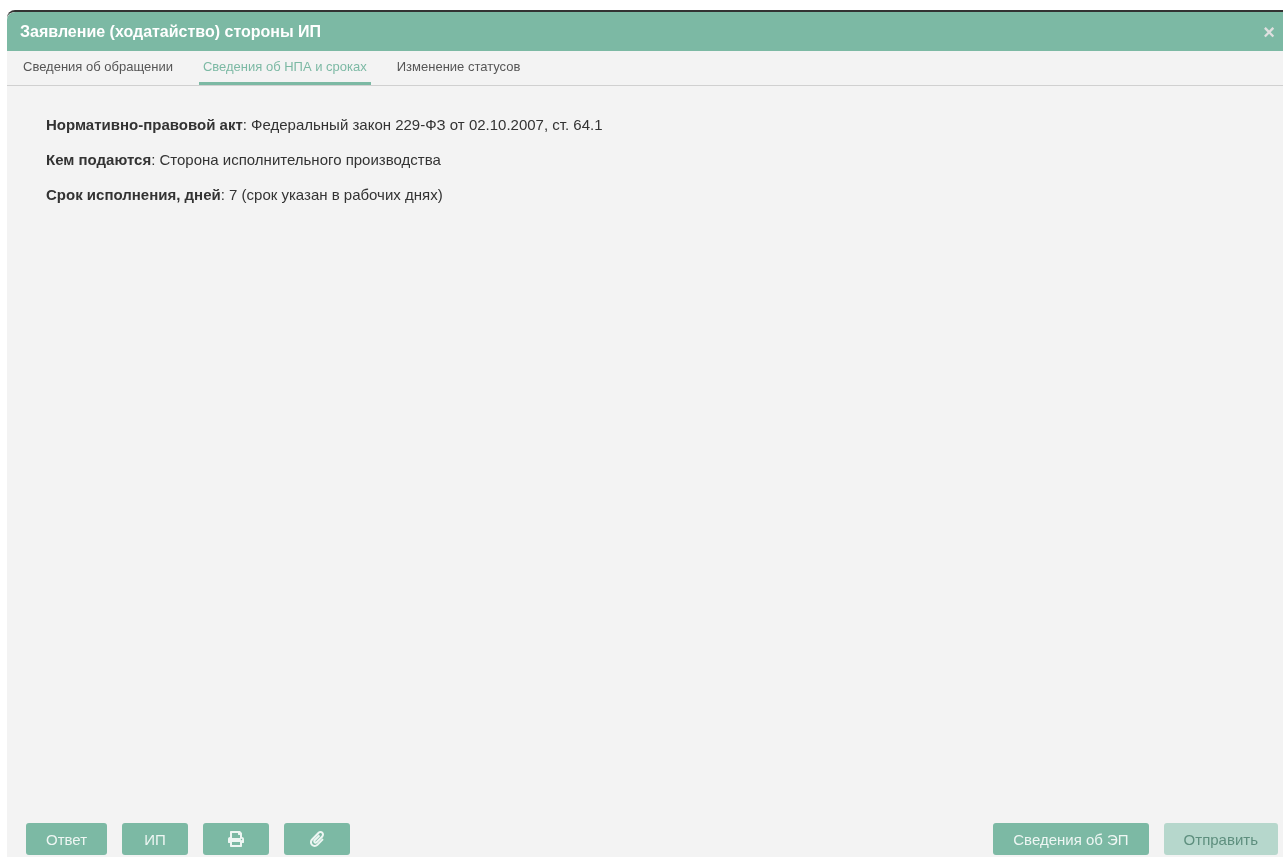 This screenshot has width=1283, height=857. What do you see at coordinates (171, 31) in the screenshot?
I see `window-title: Заявление (ходатайство) стороны ИП` at bounding box center [171, 31].